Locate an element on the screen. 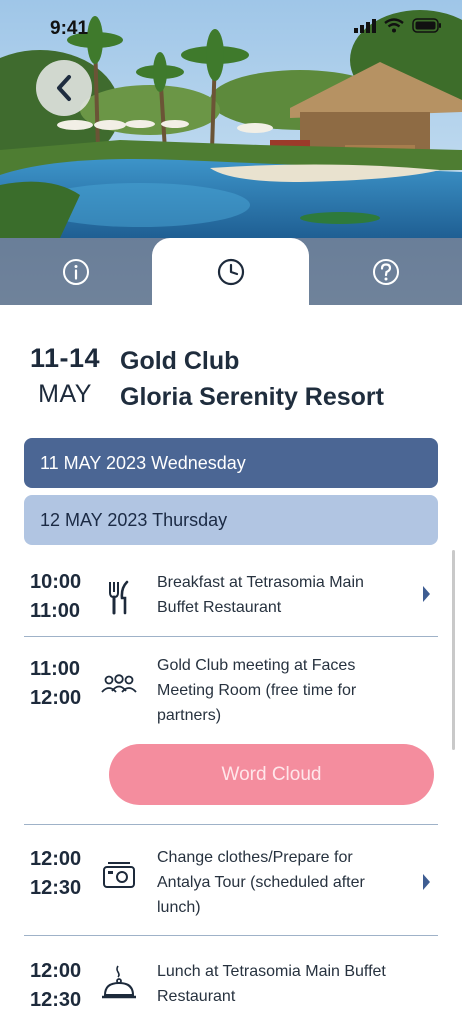 Image resolution: width=462 pixels, height=1015 pixels. end-time: 11:00 is located at coordinates (55, 611).